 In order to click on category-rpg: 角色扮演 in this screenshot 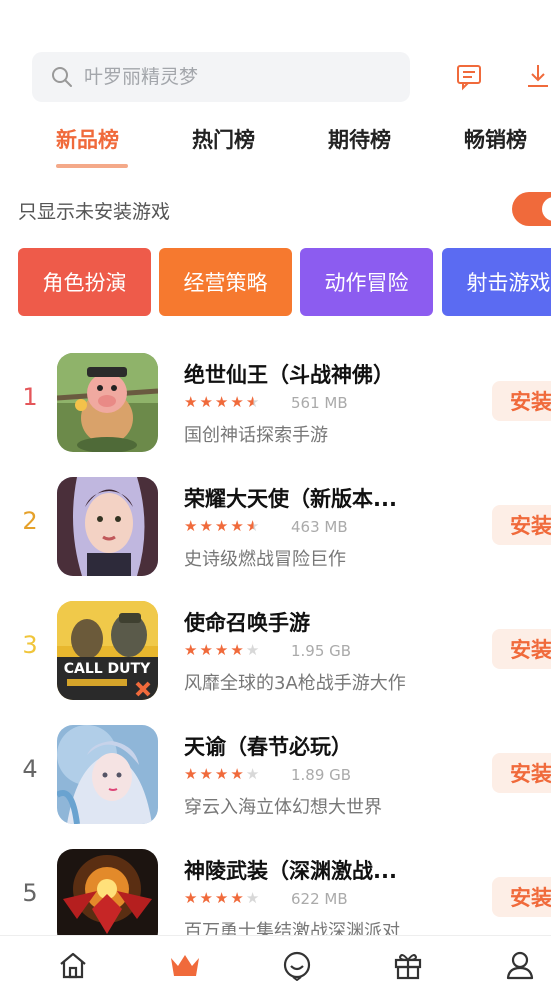, I will do `click(84, 282)`.